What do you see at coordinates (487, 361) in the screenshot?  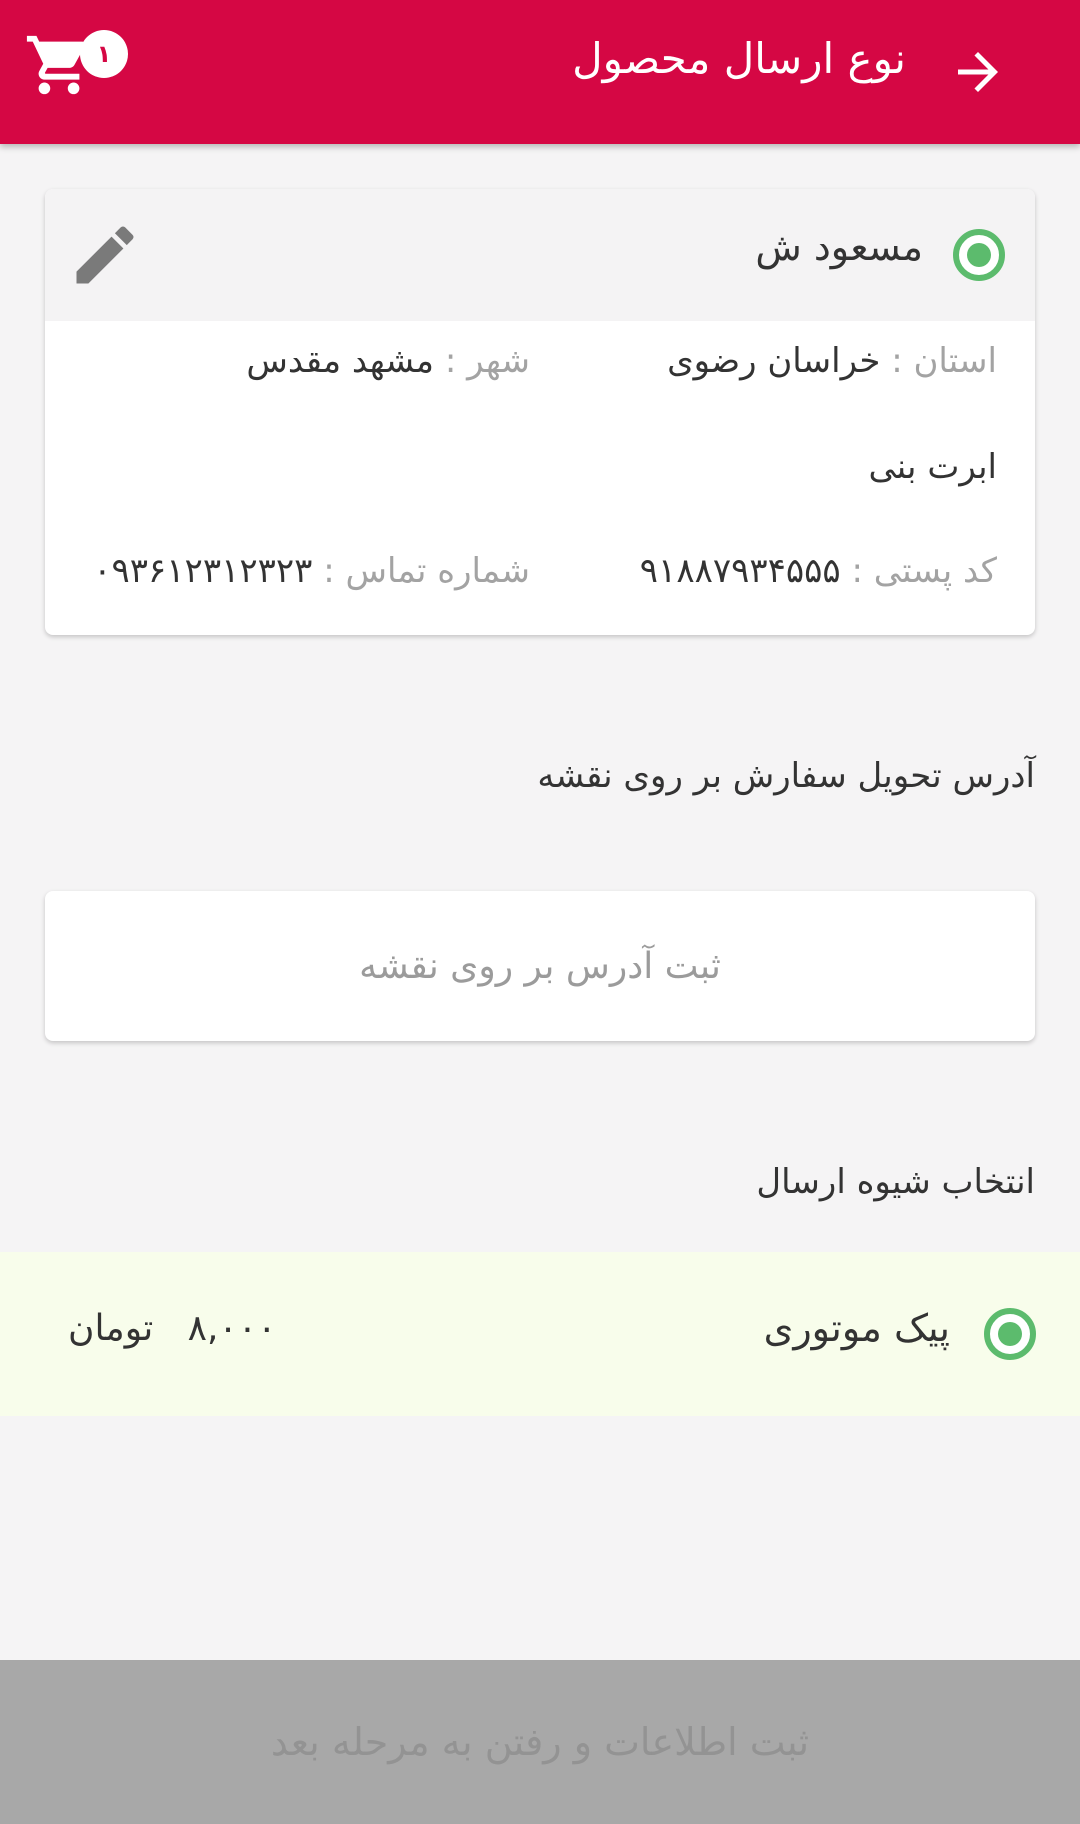 I see `city-label: شهر :` at bounding box center [487, 361].